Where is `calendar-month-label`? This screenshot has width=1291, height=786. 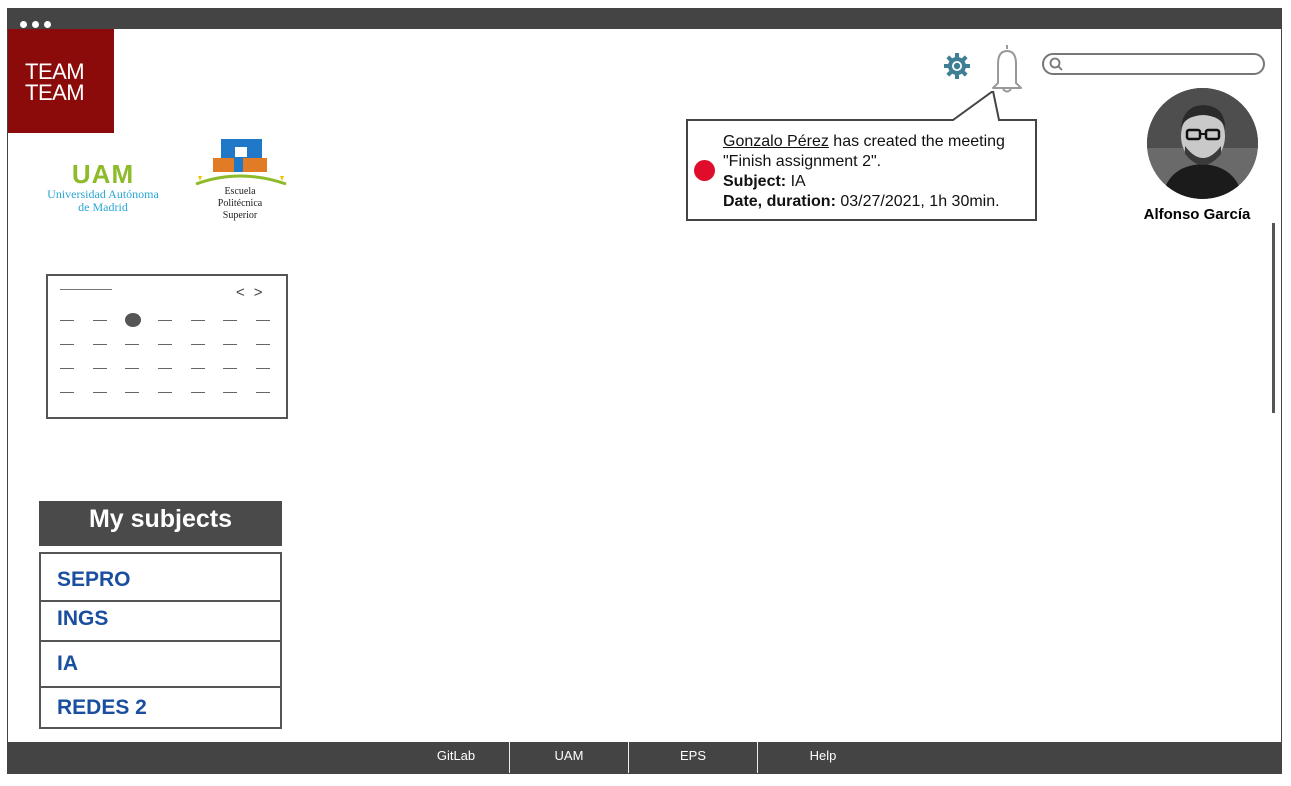
calendar-month-label is located at coordinates (86, 289).